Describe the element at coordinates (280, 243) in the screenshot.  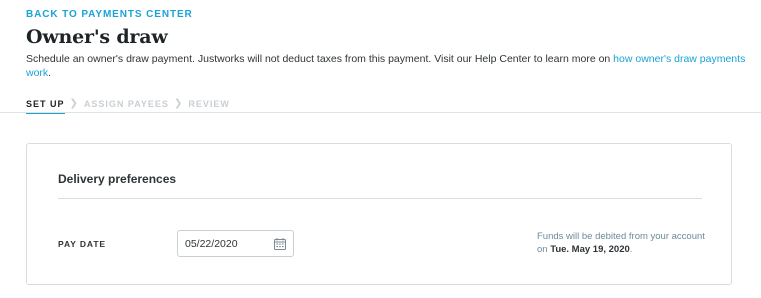
I see `calendar-icon` at that location.